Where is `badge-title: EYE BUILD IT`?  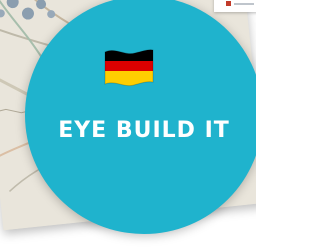 badge-title: EYE BUILD IT is located at coordinates (144, 130).